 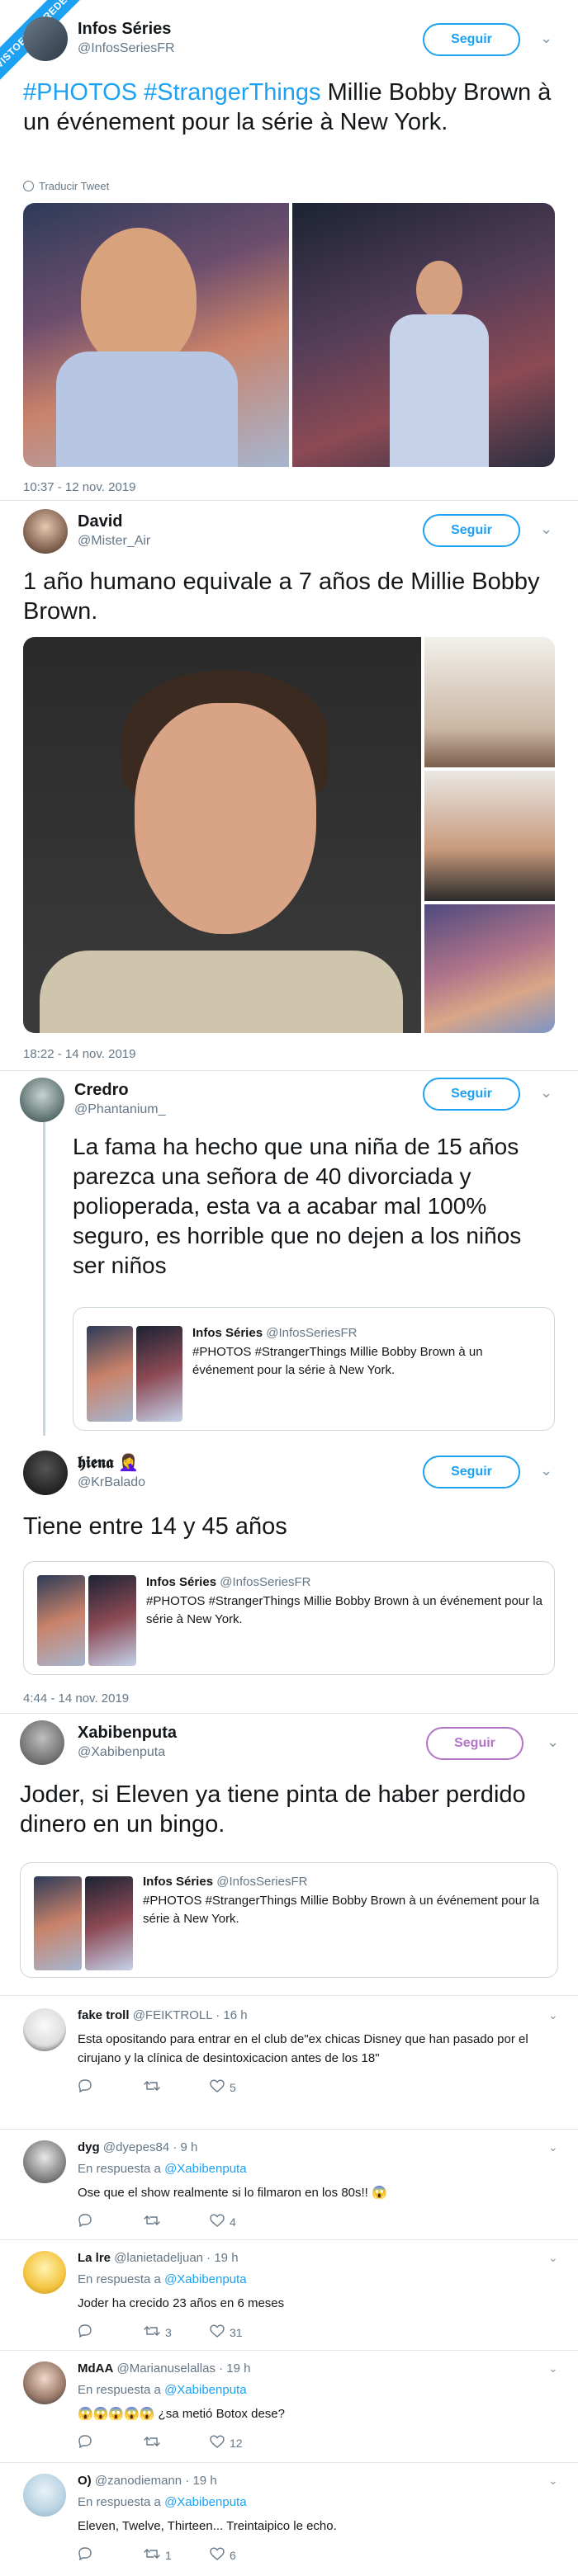 I want to click on photo-large, so click(x=222, y=835).